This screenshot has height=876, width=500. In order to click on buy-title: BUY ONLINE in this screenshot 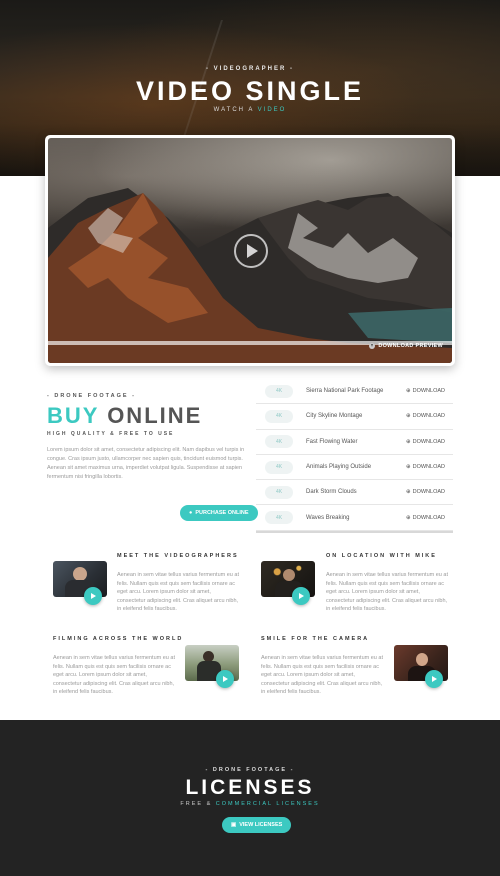, I will do `click(125, 415)`.